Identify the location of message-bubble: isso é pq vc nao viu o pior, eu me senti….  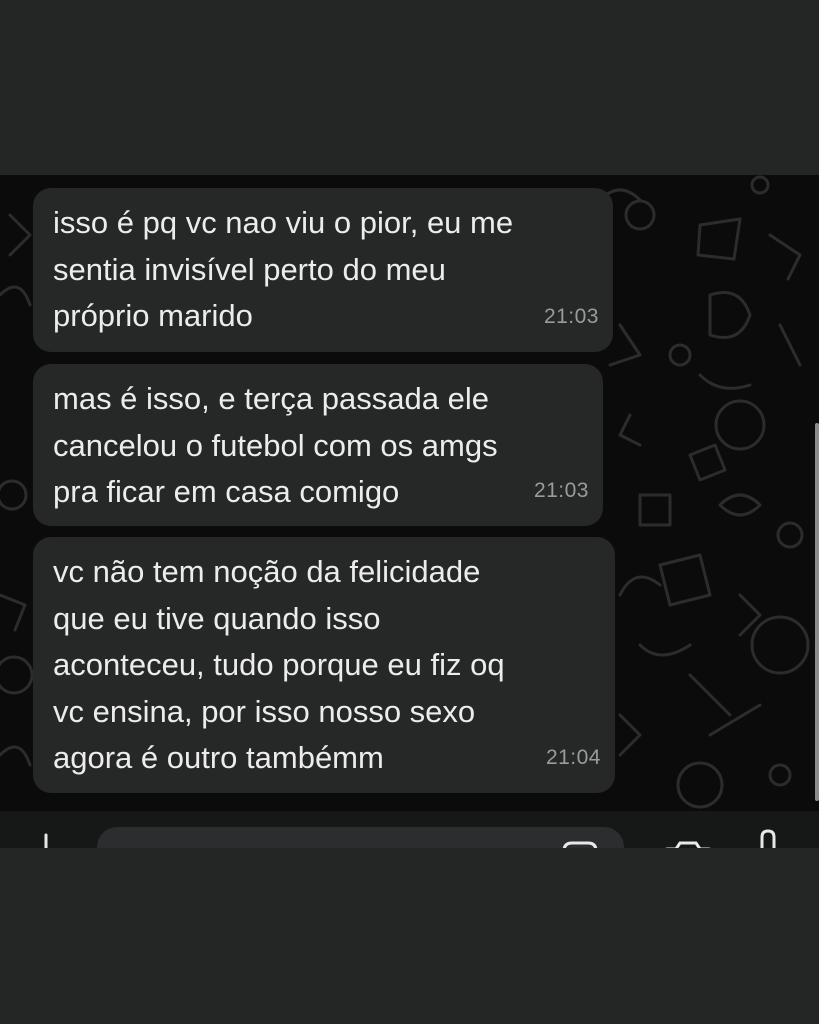
(323, 270).